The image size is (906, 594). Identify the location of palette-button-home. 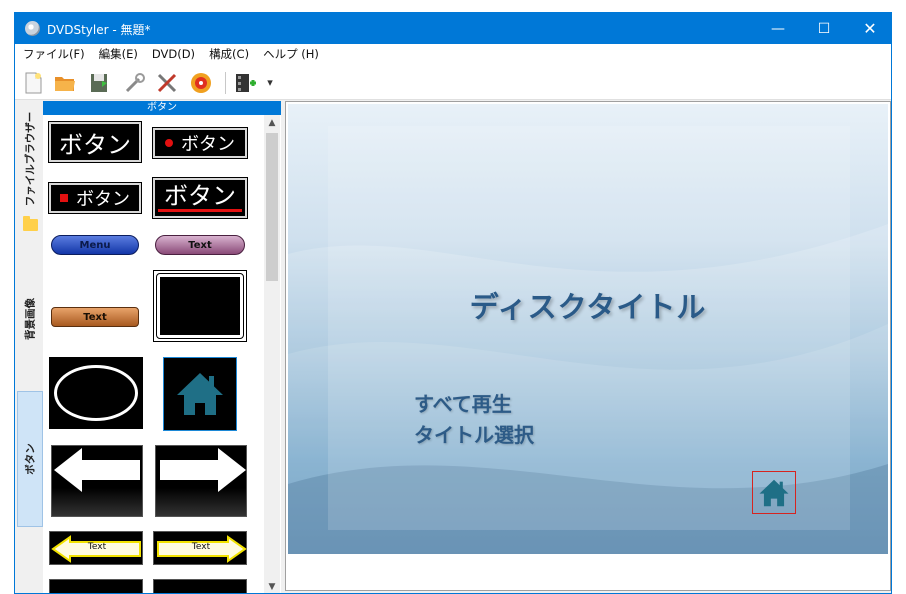
(200, 394).